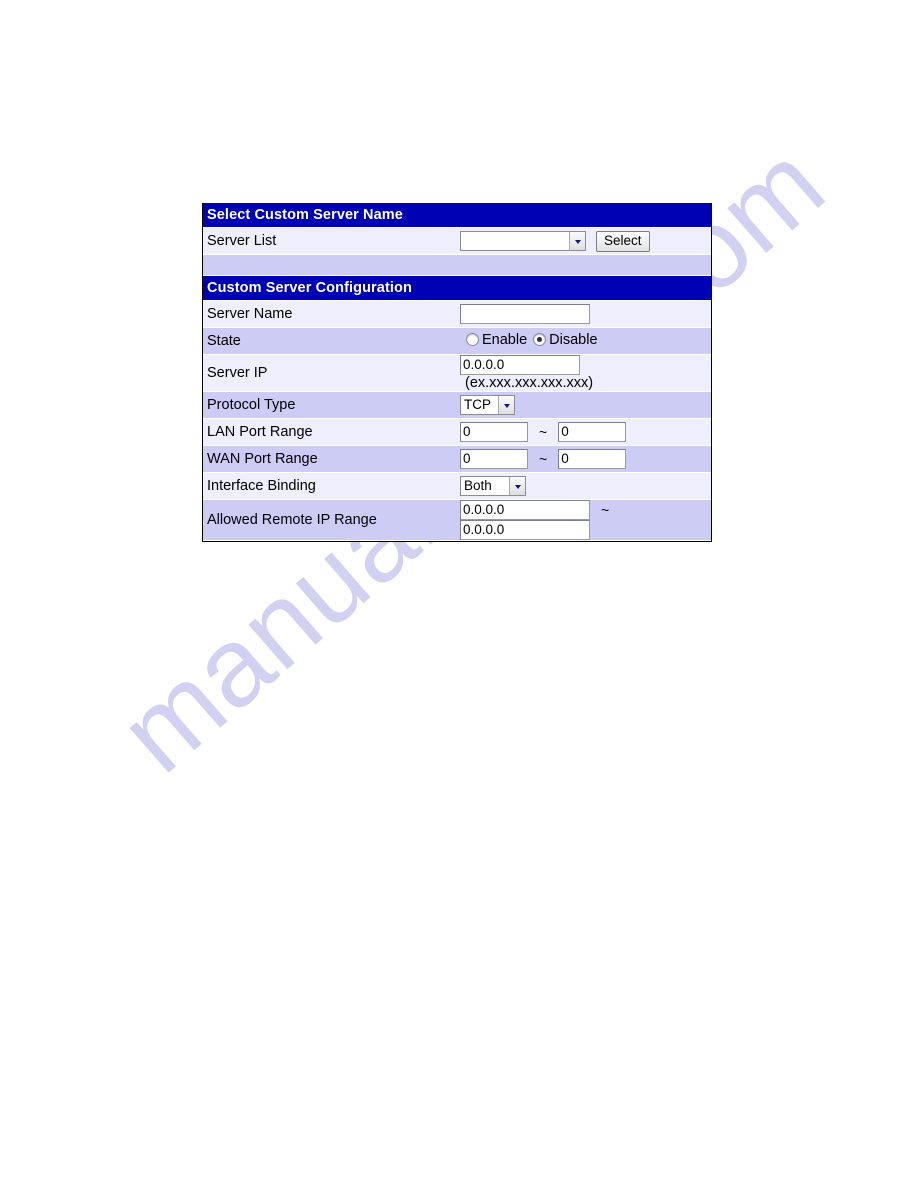 This screenshot has height=1188, width=918. Describe the element at coordinates (330, 341) in the screenshot. I see `label-state: State` at that location.